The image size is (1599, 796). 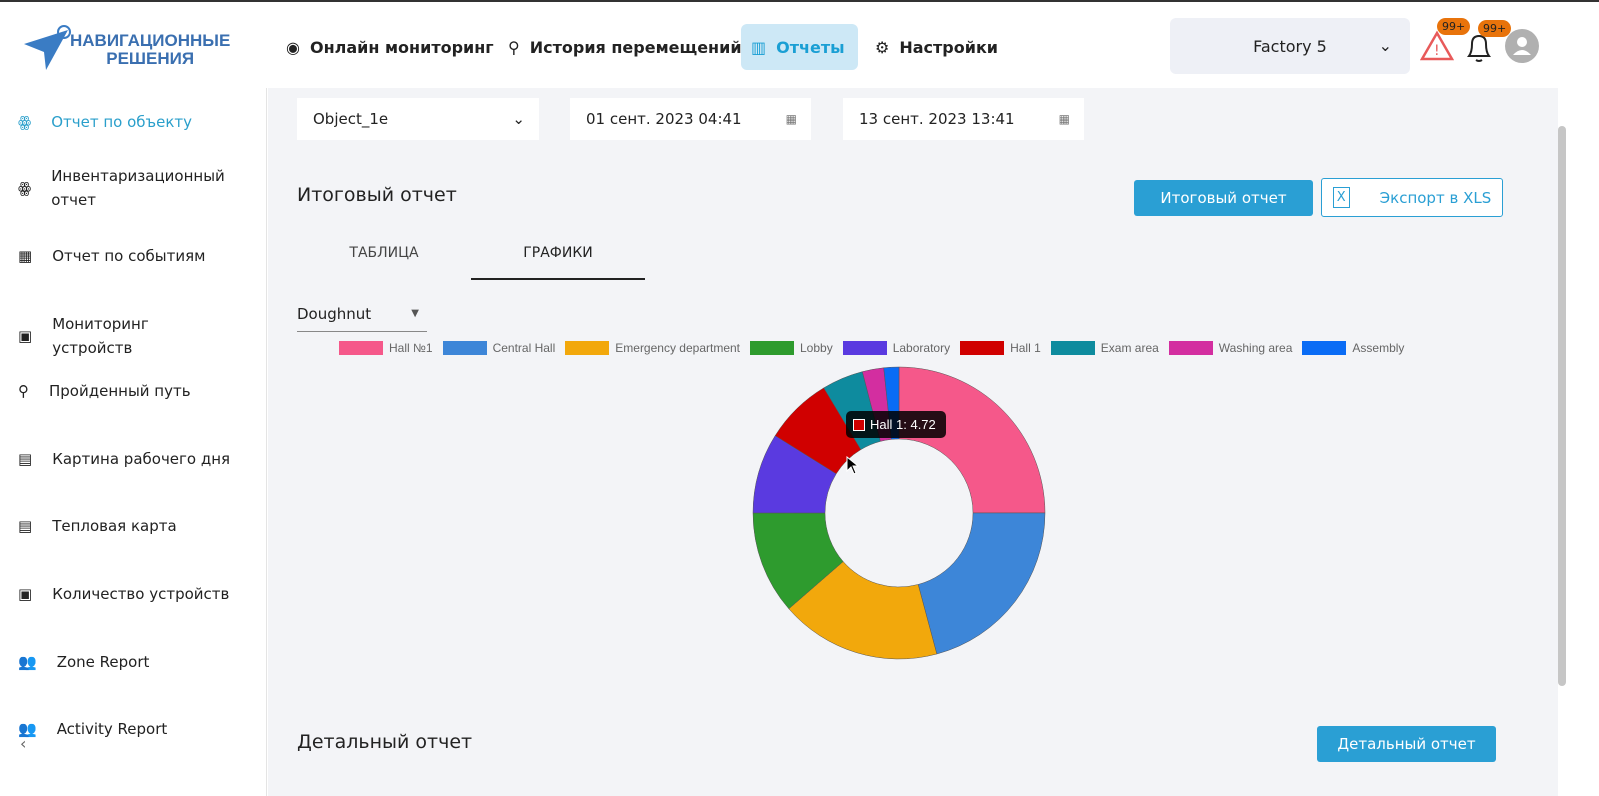 I want to click on legend-item: Laboratory, so click(x=896, y=348).